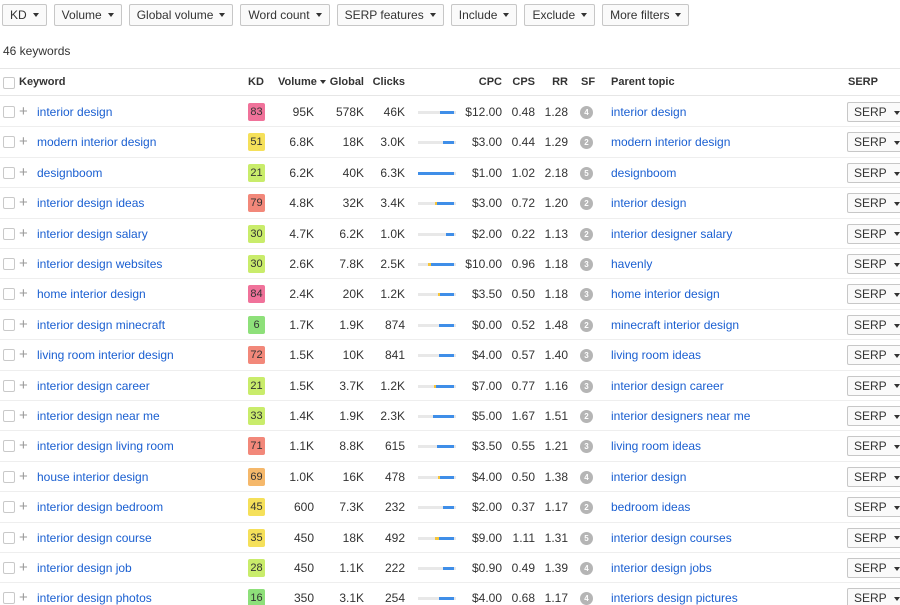 The height and width of the screenshot is (605, 900). I want to click on parent-topic-link: interior designers near me, so click(680, 416).